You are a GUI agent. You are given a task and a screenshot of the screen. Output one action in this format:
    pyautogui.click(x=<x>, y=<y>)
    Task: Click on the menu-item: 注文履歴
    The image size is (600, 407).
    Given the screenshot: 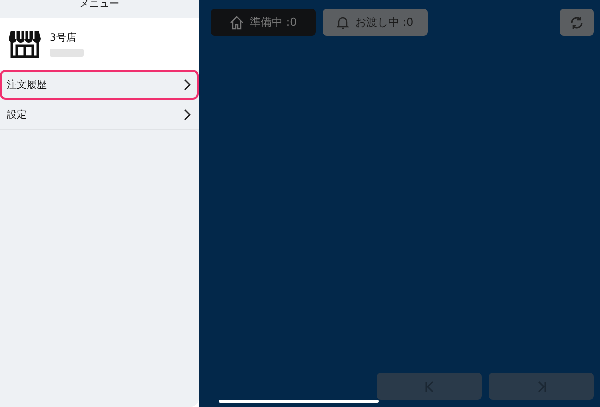 What is the action you would take?
    pyautogui.click(x=99, y=85)
    